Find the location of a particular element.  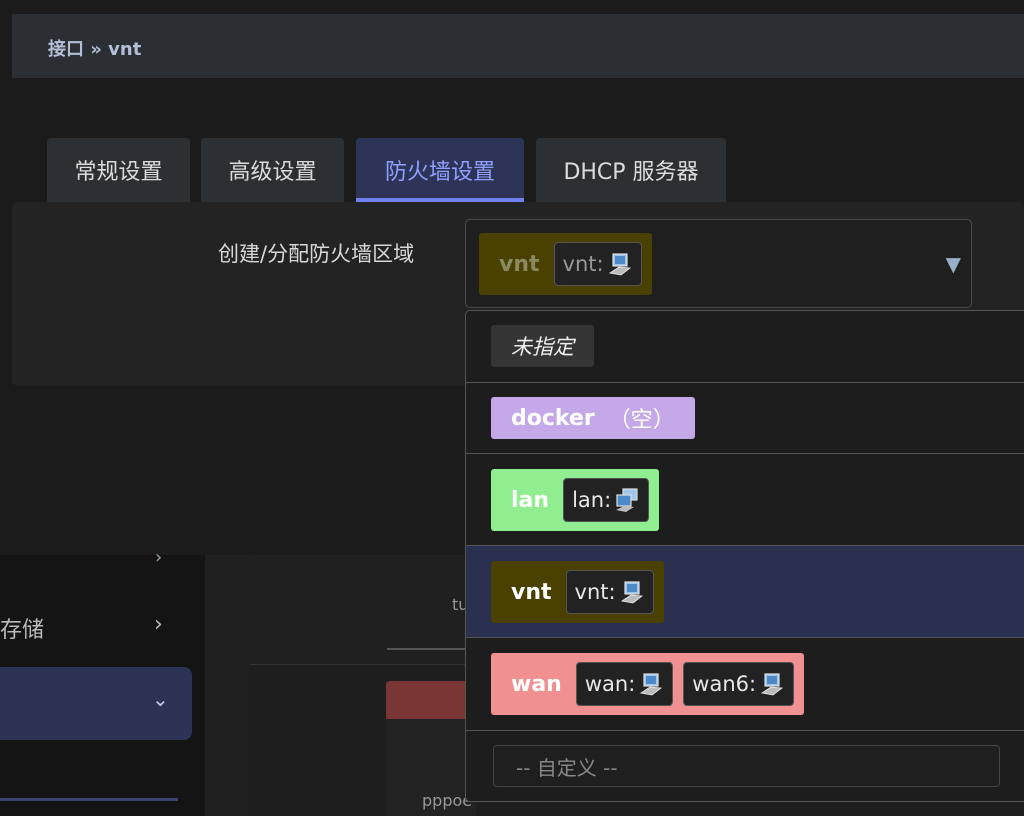

interface-chip: lan: is located at coordinates (606, 500).